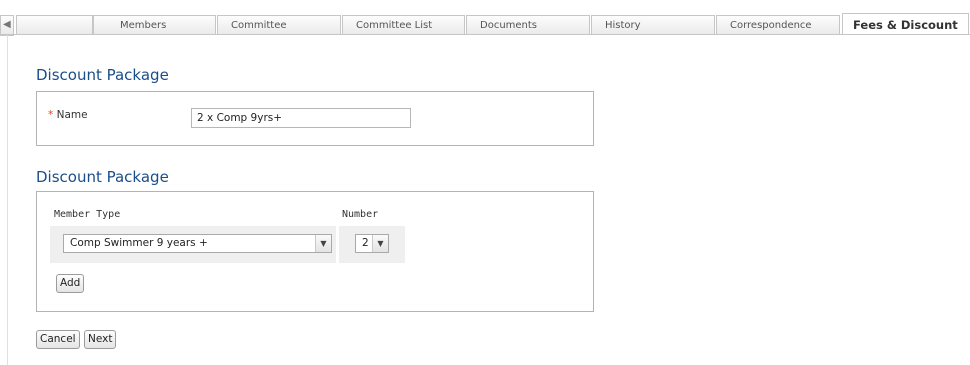  I want to click on name-panel: * Name, so click(315, 118).